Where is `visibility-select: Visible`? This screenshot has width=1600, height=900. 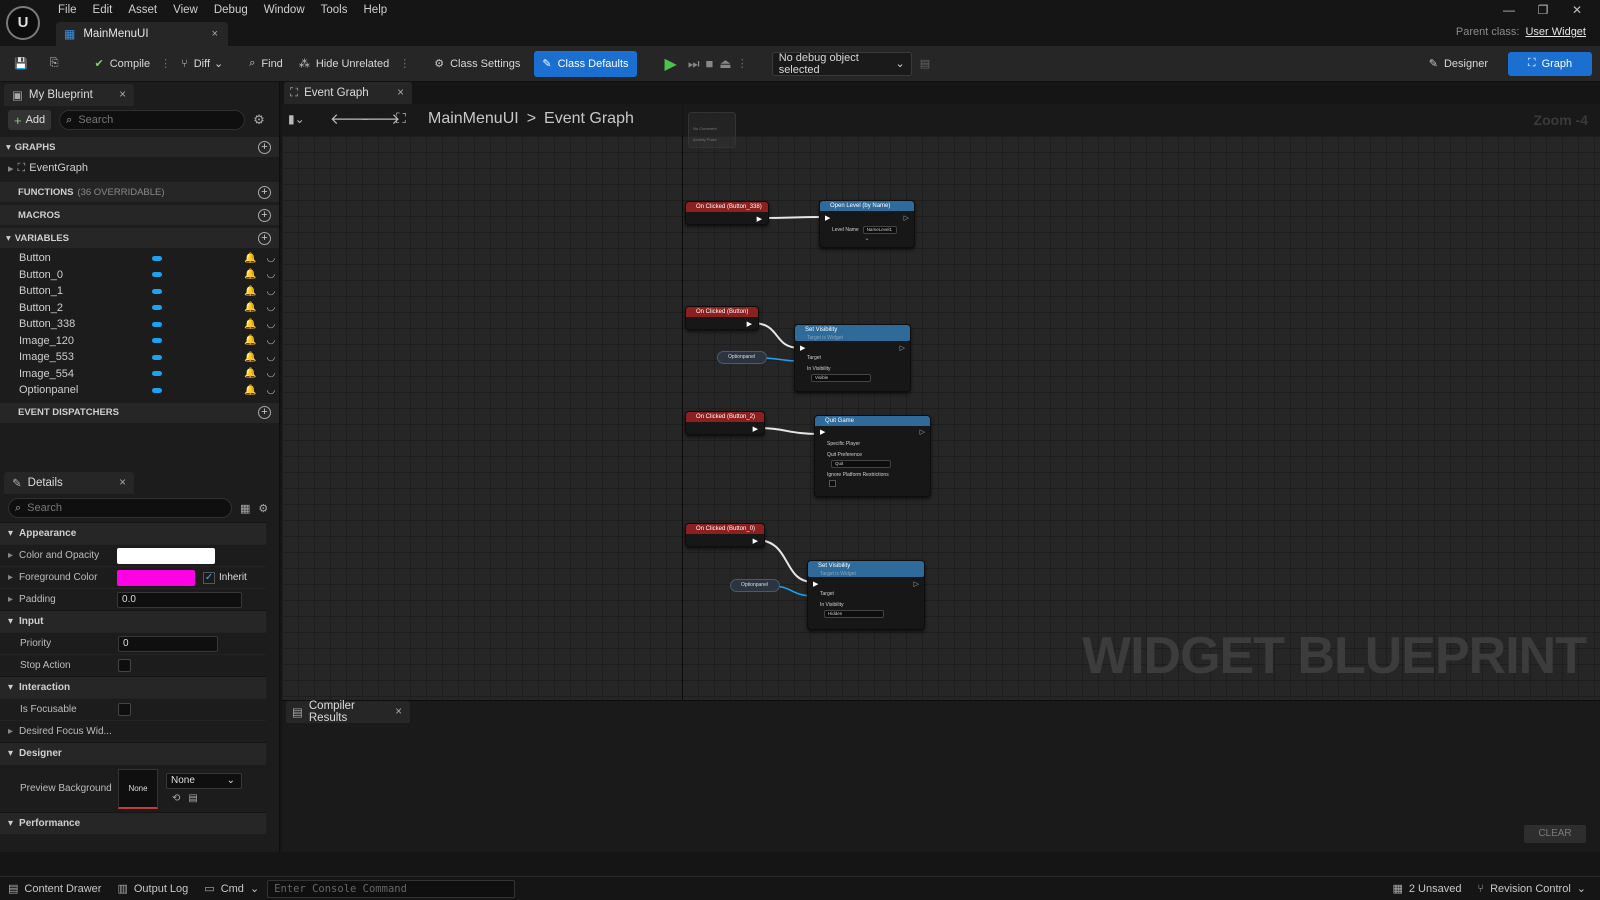 visibility-select: Visible is located at coordinates (841, 378).